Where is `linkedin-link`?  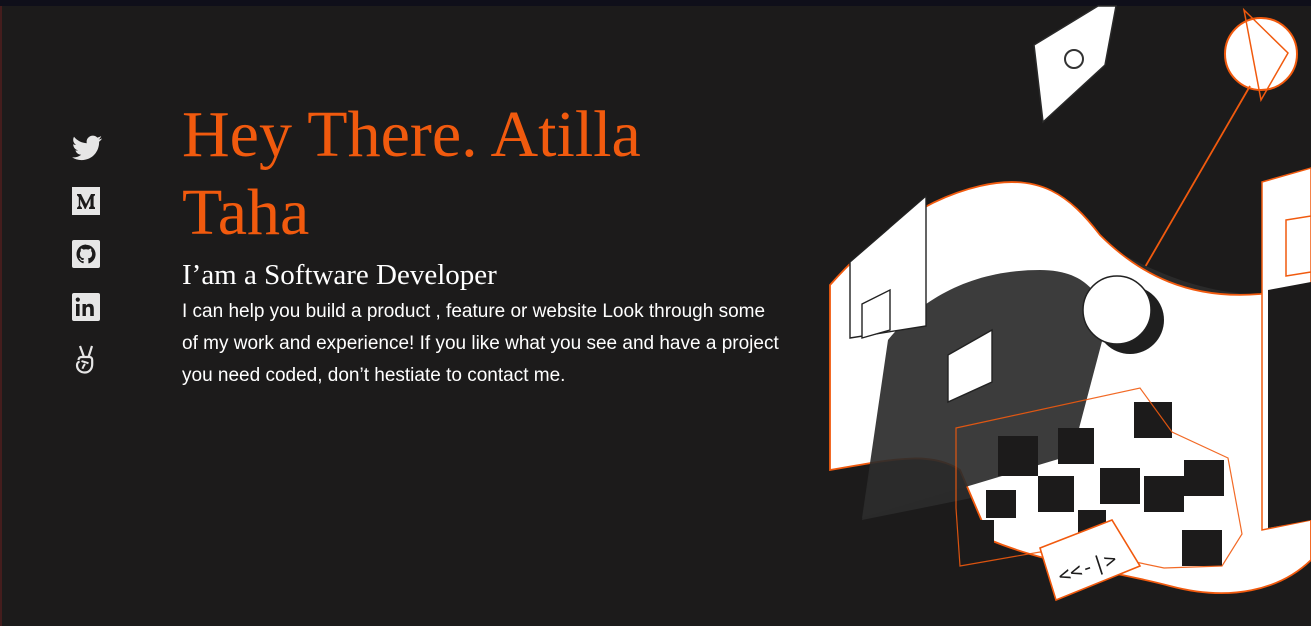 linkedin-link is located at coordinates (86, 307).